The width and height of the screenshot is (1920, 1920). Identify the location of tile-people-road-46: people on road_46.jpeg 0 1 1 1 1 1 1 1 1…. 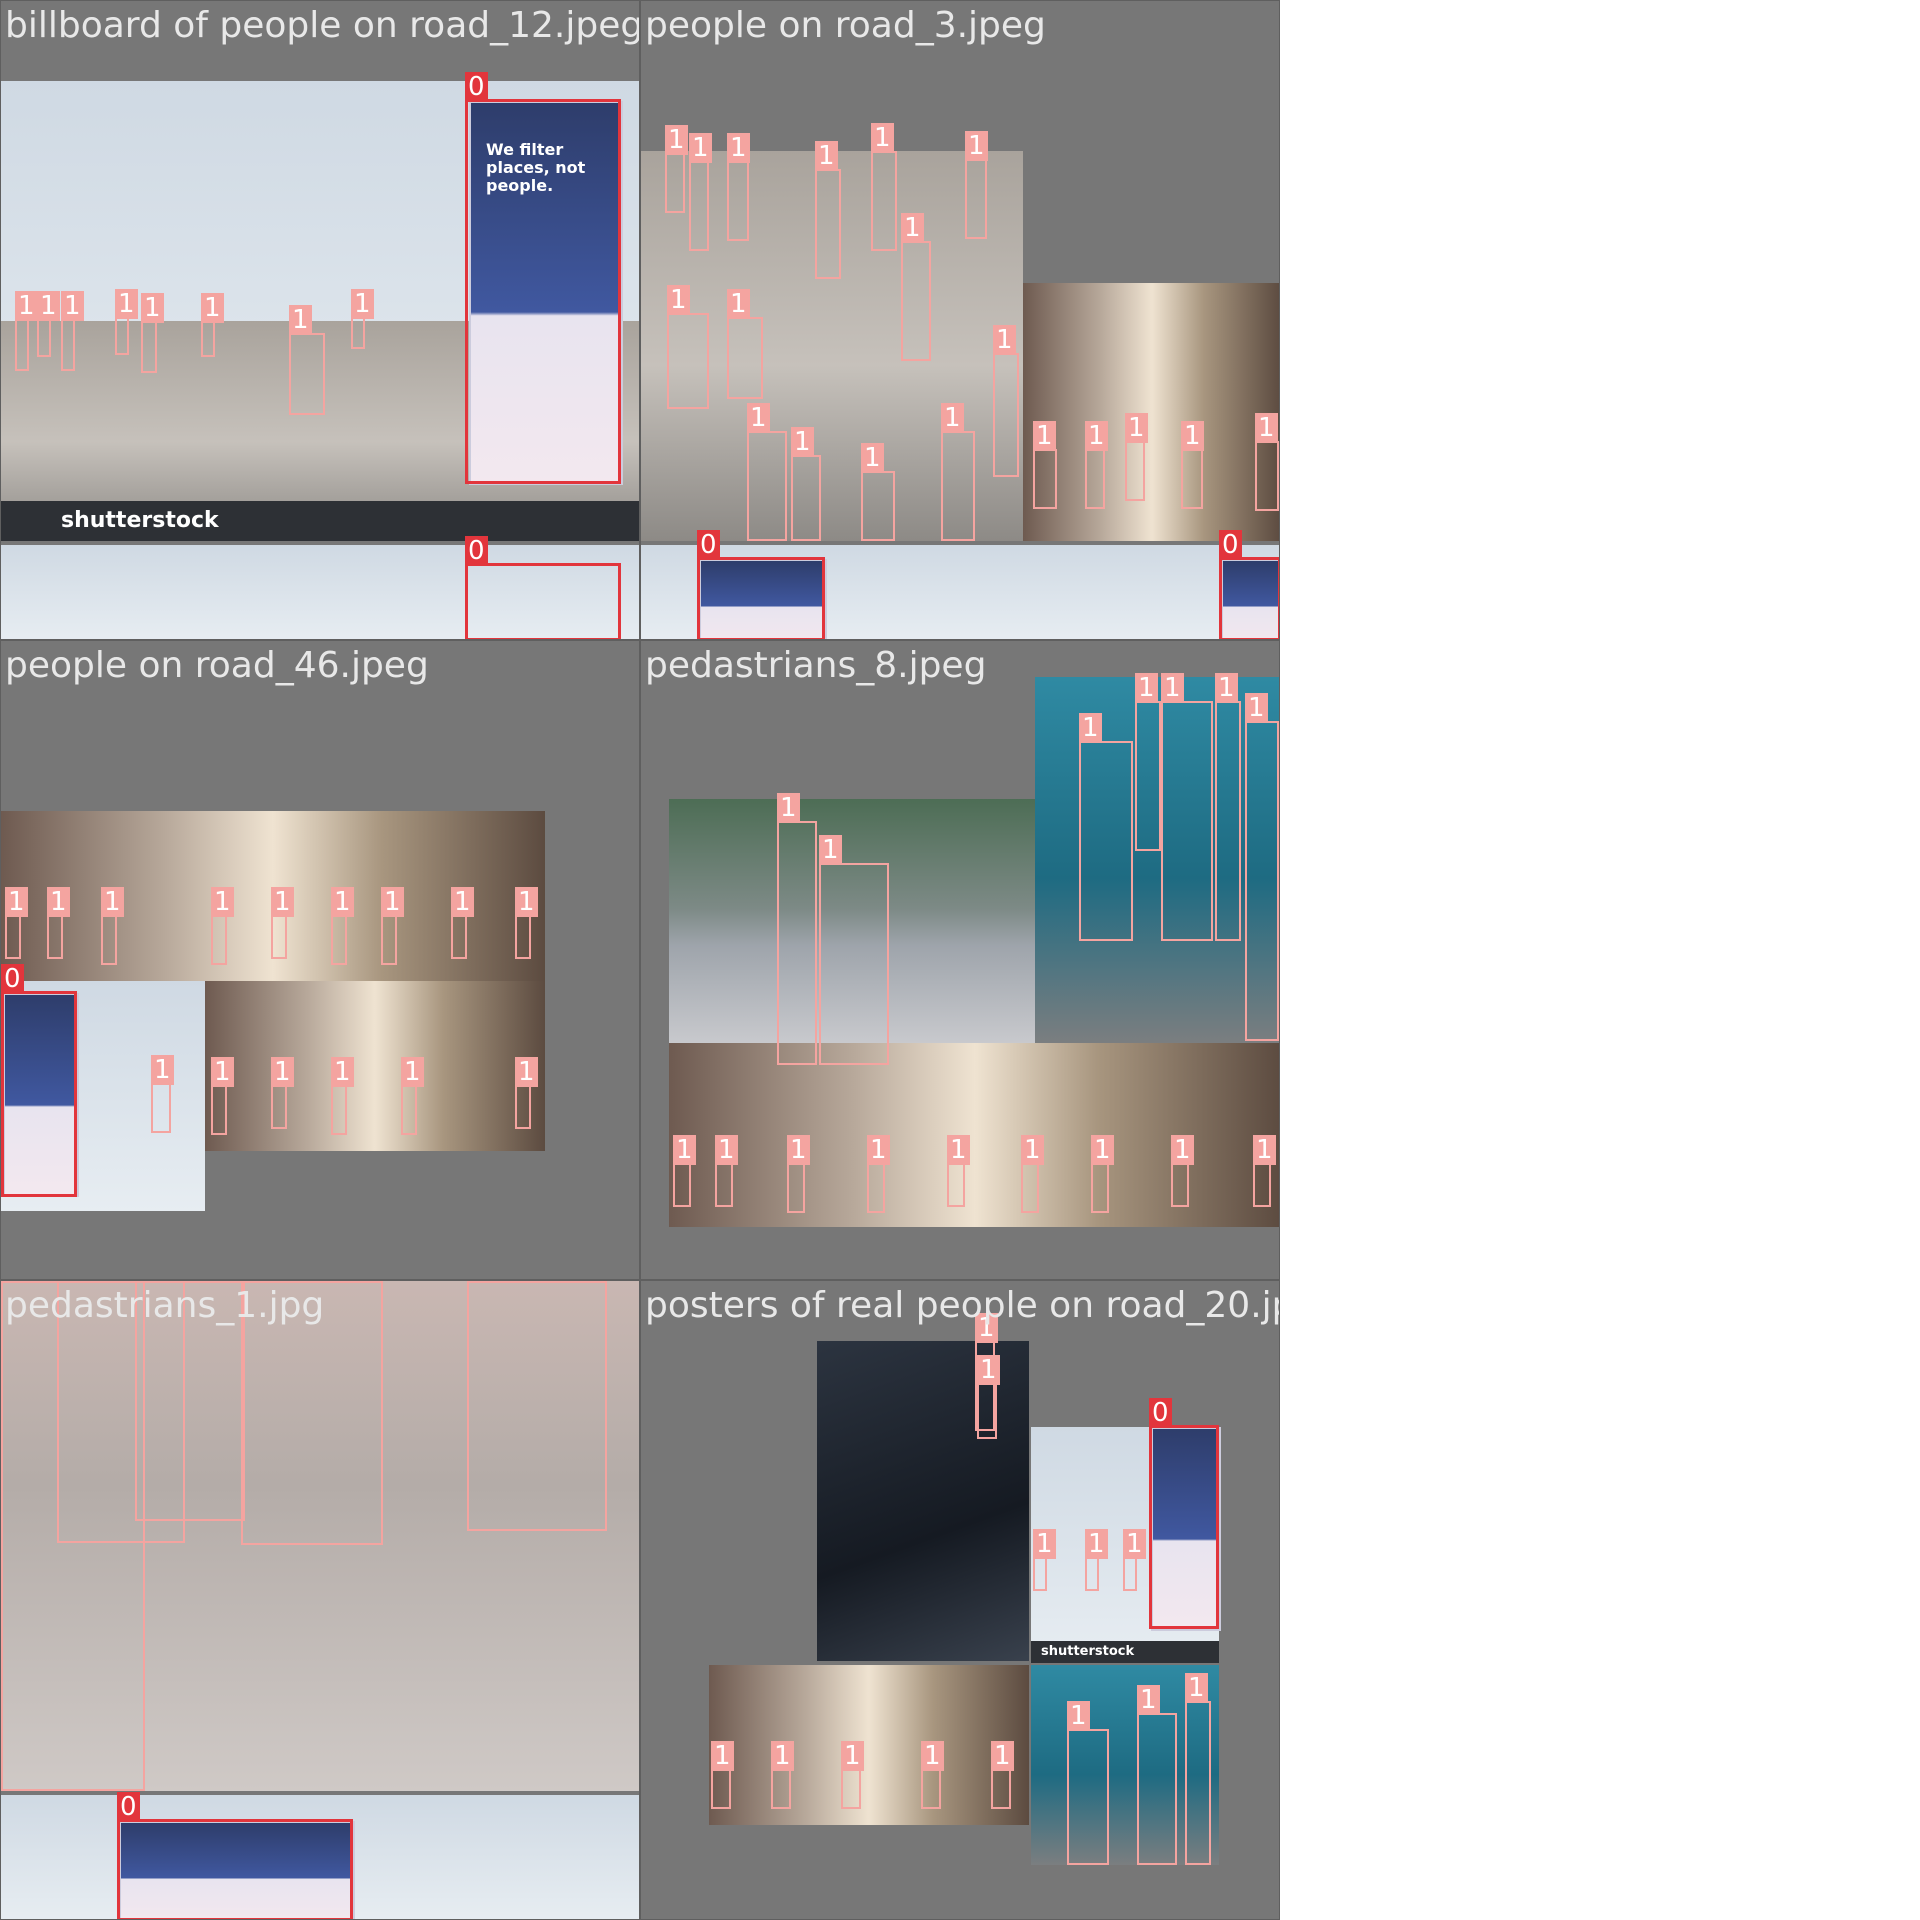
(320, 960).